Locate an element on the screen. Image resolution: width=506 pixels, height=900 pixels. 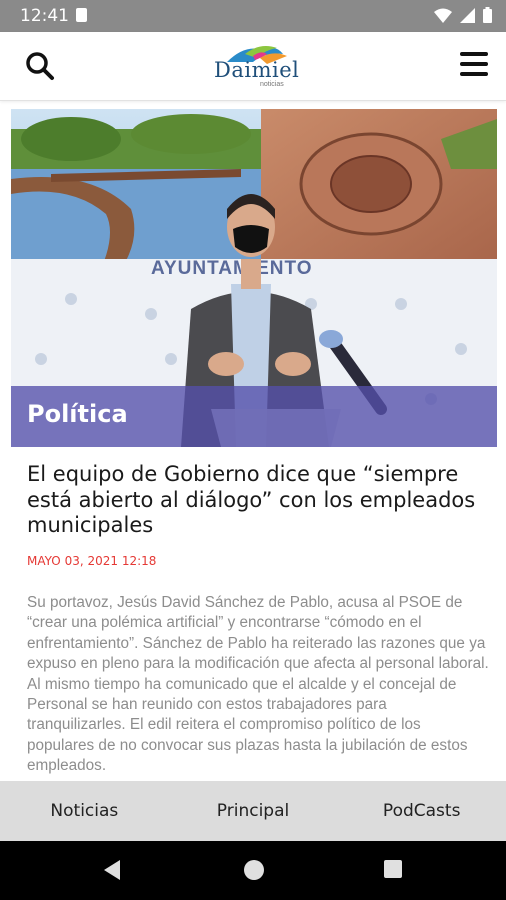
search-icon is located at coordinates (40, 66).